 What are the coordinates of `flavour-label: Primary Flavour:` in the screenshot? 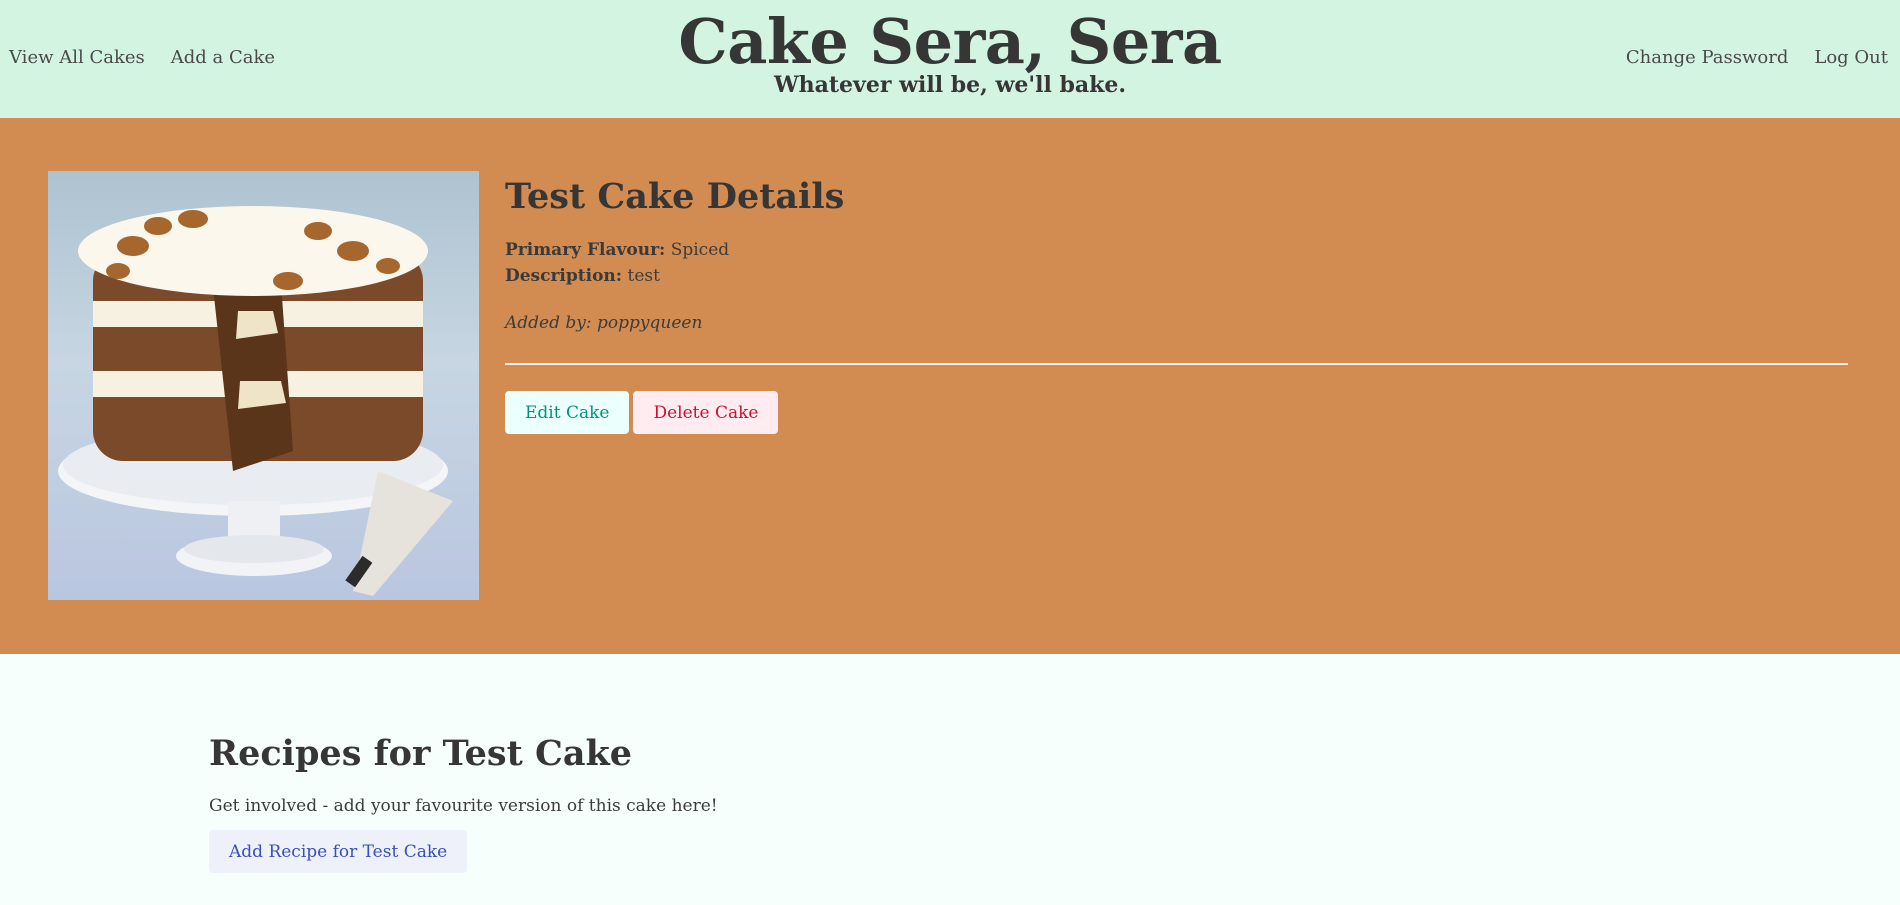 It's located at (585, 250).